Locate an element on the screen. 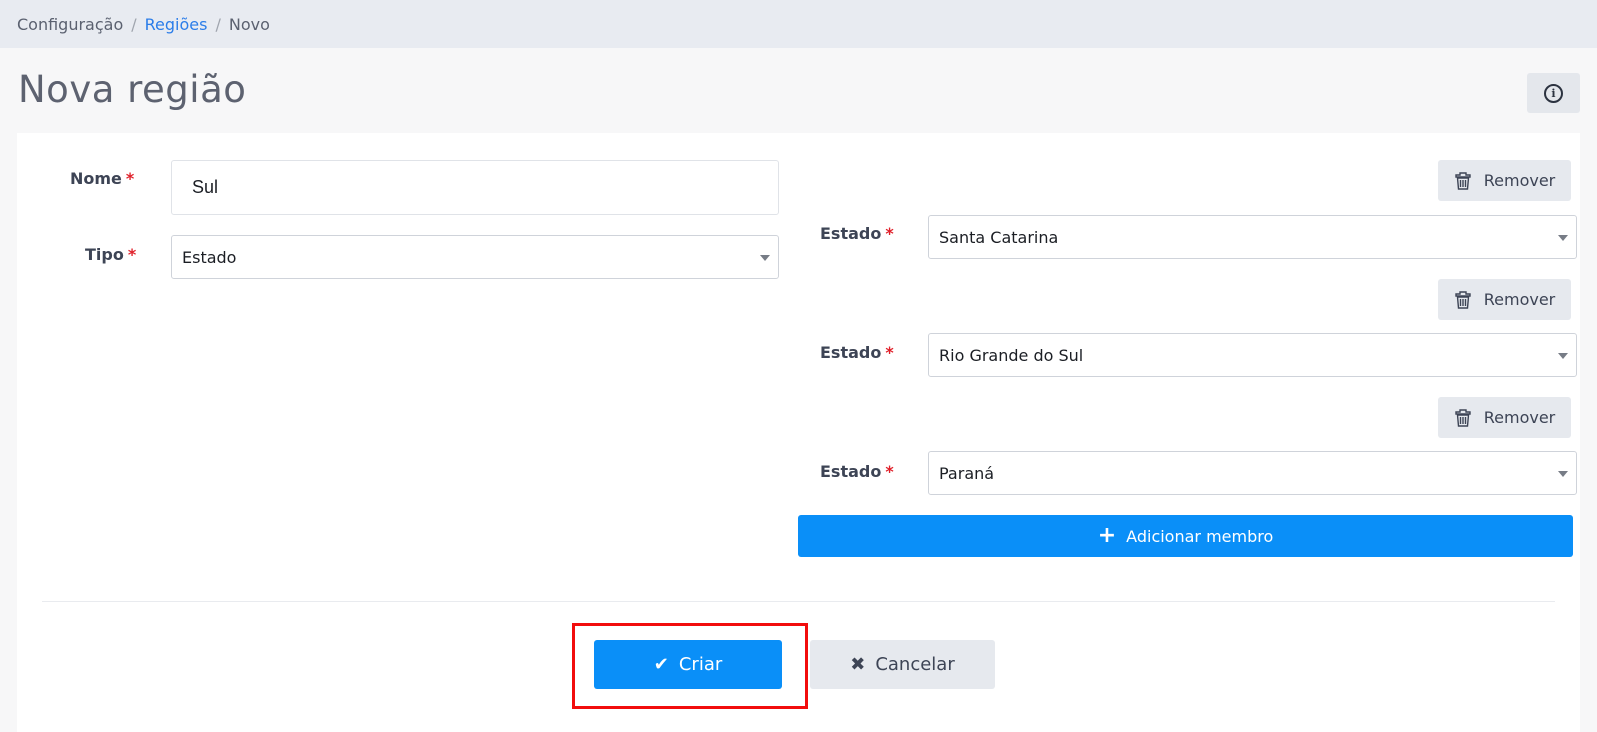 The image size is (1597, 732). name-input-value: Sul is located at coordinates (205, 187).